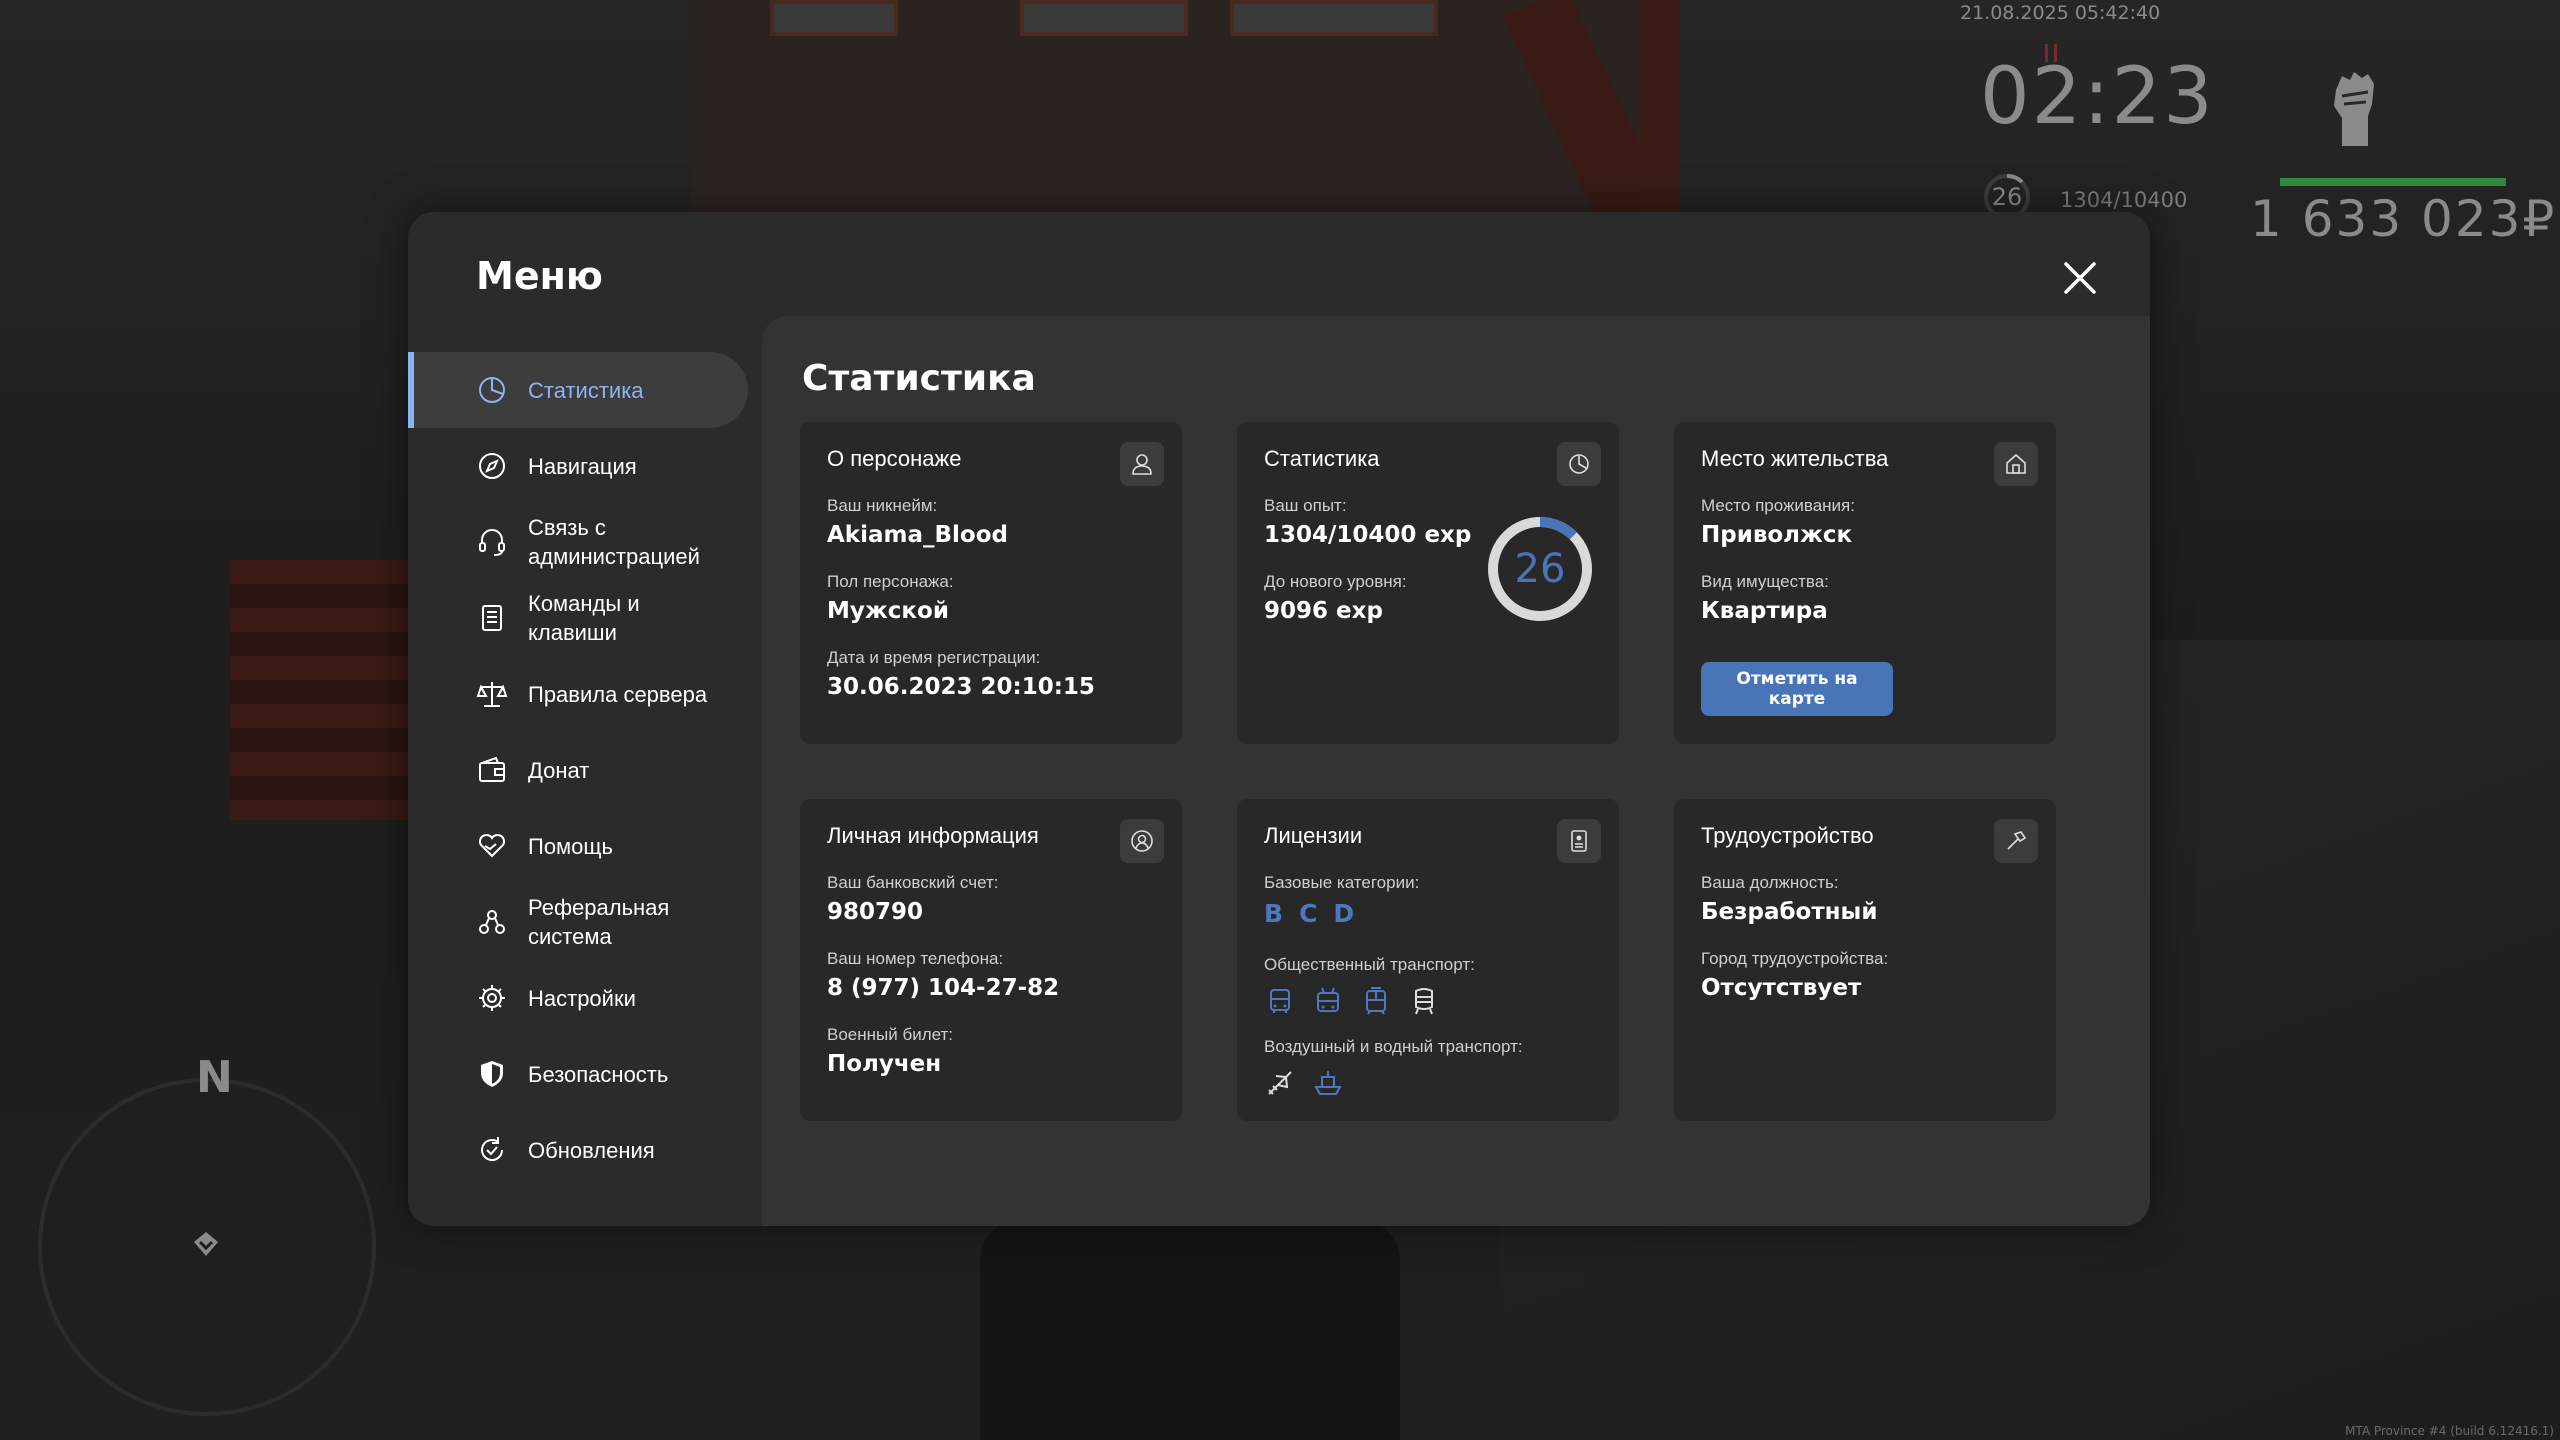  I want to click on card-title: Личная информация, so click(933, 835).